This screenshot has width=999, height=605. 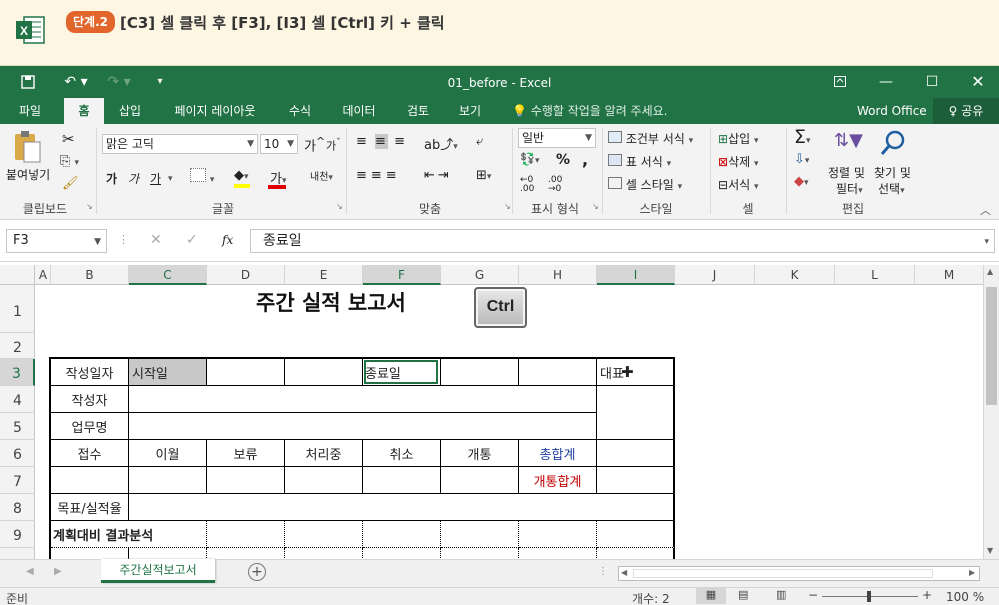 I want to click on cell-C8-merged, so click(x=402, y=507).